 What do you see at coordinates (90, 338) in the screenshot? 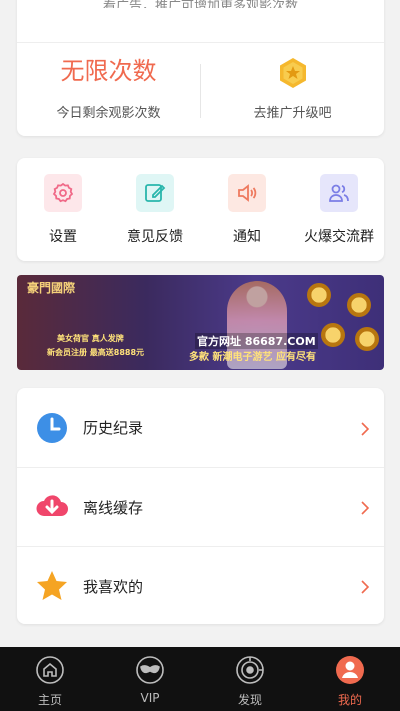
I see `banner-text: 美女荷官 真人发牌` at bounding box center [90, 338].